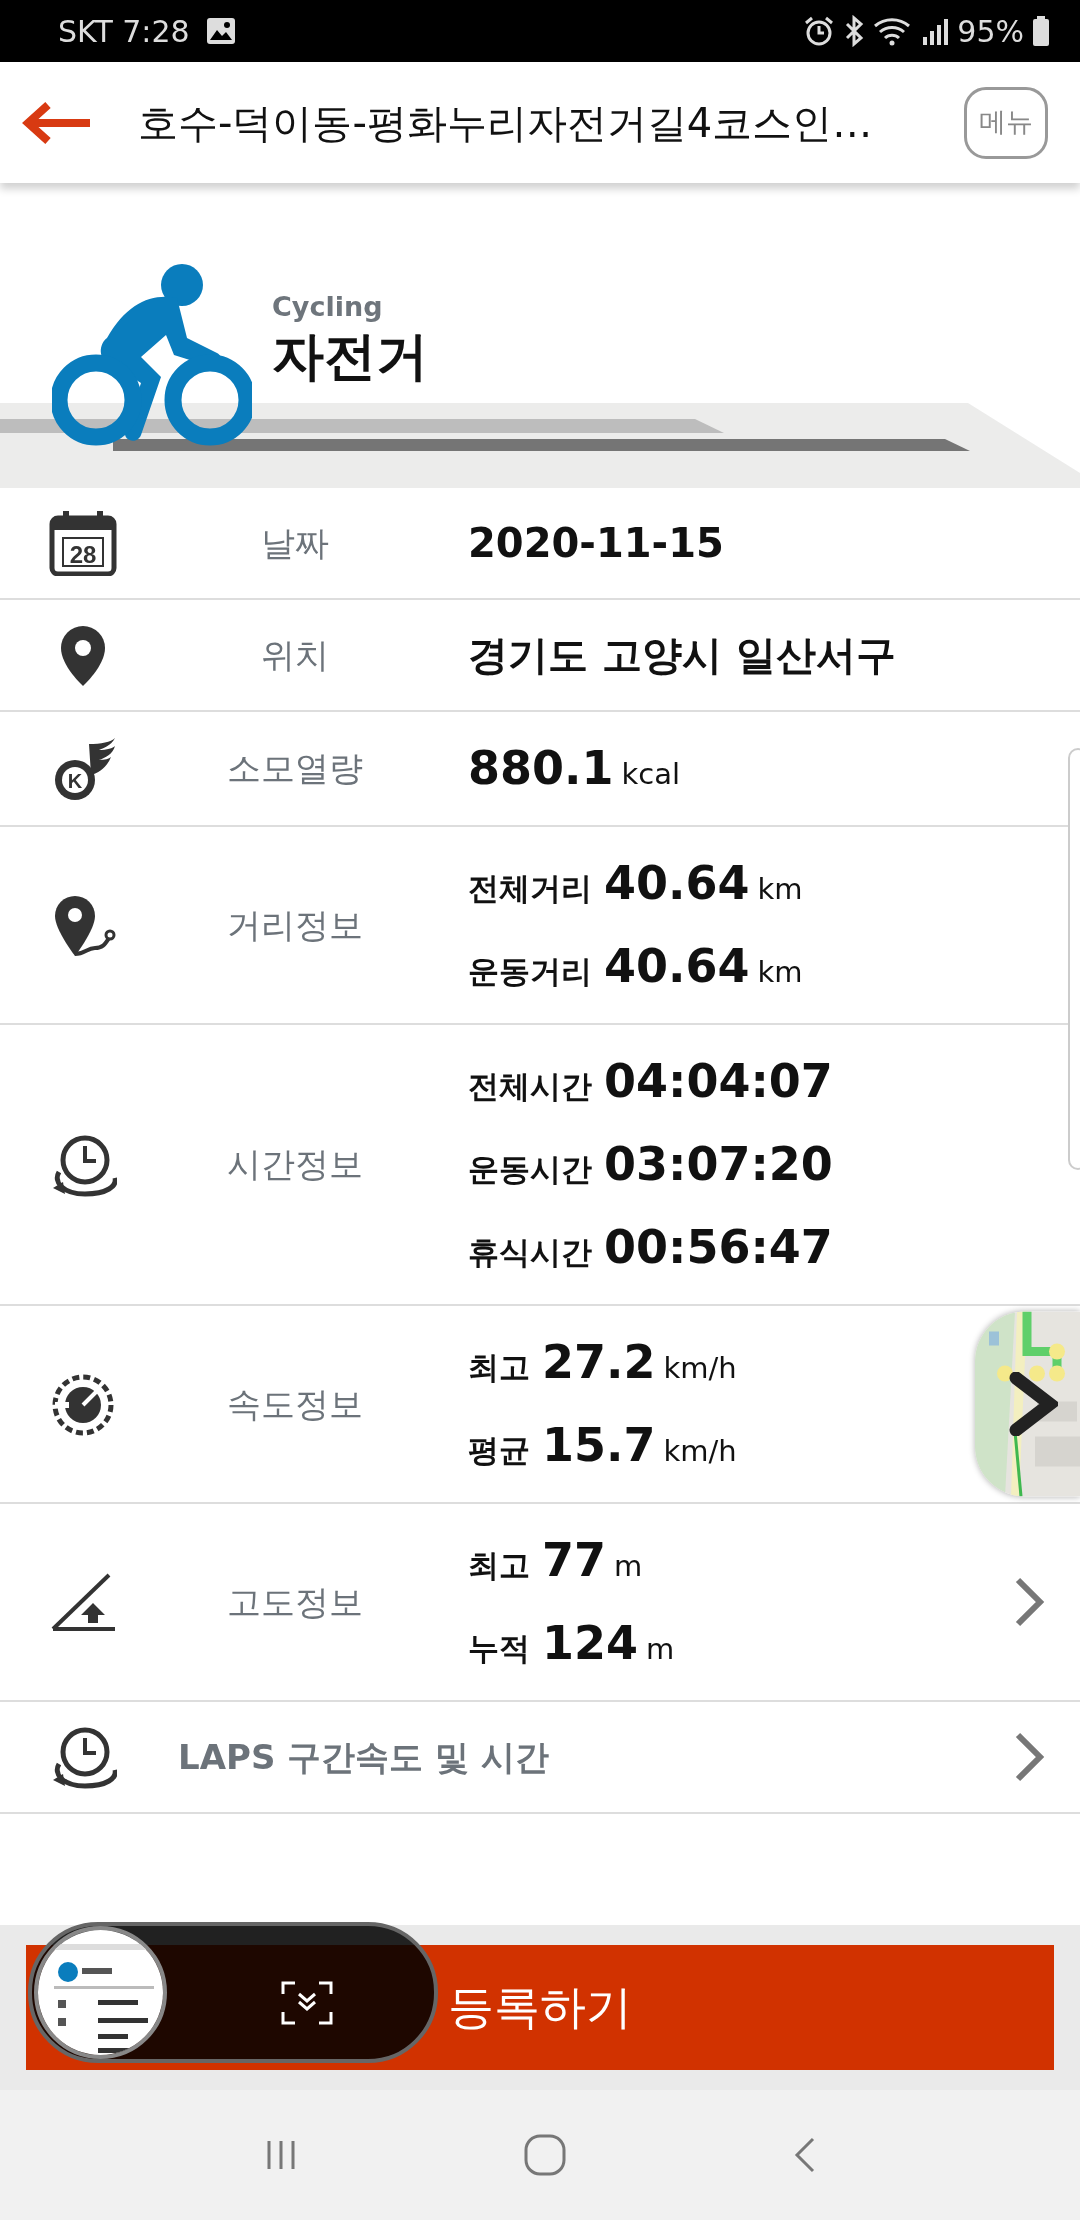 This screenshot has width=1080, height=2220. What do you see at coordinates (499, 1648) in the screenshot?
I see `value-prefix: 누적` at bounding box center [499, 1648].